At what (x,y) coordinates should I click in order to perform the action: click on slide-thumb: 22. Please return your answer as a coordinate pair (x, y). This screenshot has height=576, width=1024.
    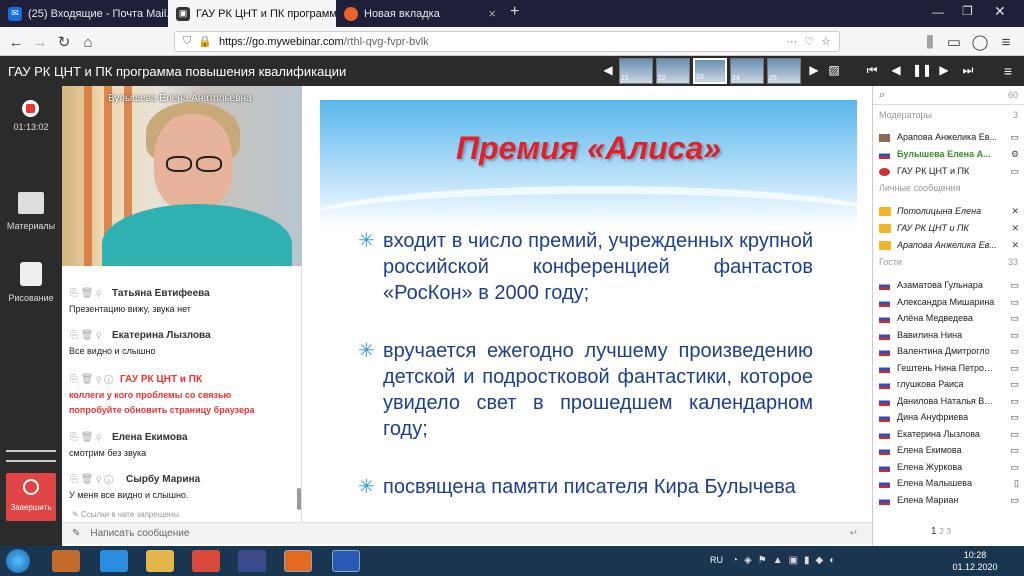
    Looking at the image, I should click on (673, 71).